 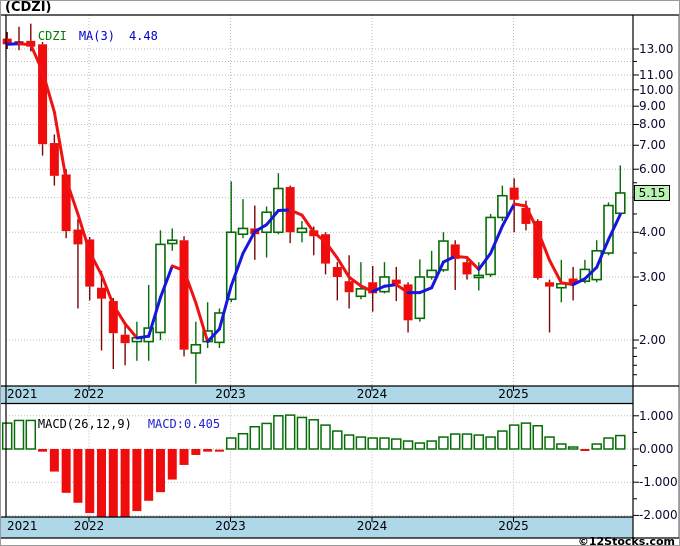 I want to click on macd-params-label: MACD(26,12,9), so click(x=84, y=424).